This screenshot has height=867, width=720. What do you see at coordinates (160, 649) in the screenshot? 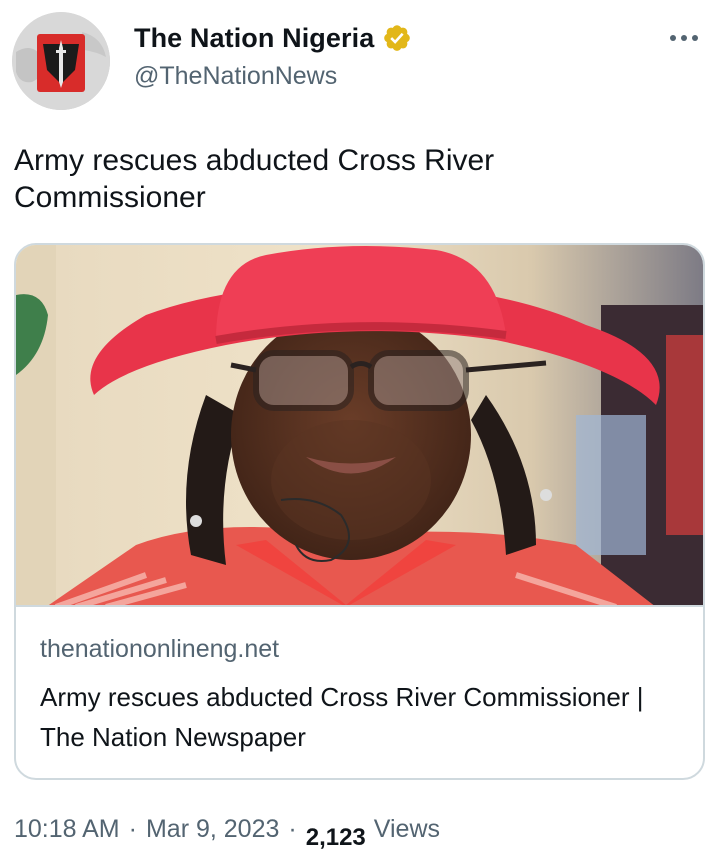
I see `card-domain: thenationonlineng.net` at bounding box center [160, 649].